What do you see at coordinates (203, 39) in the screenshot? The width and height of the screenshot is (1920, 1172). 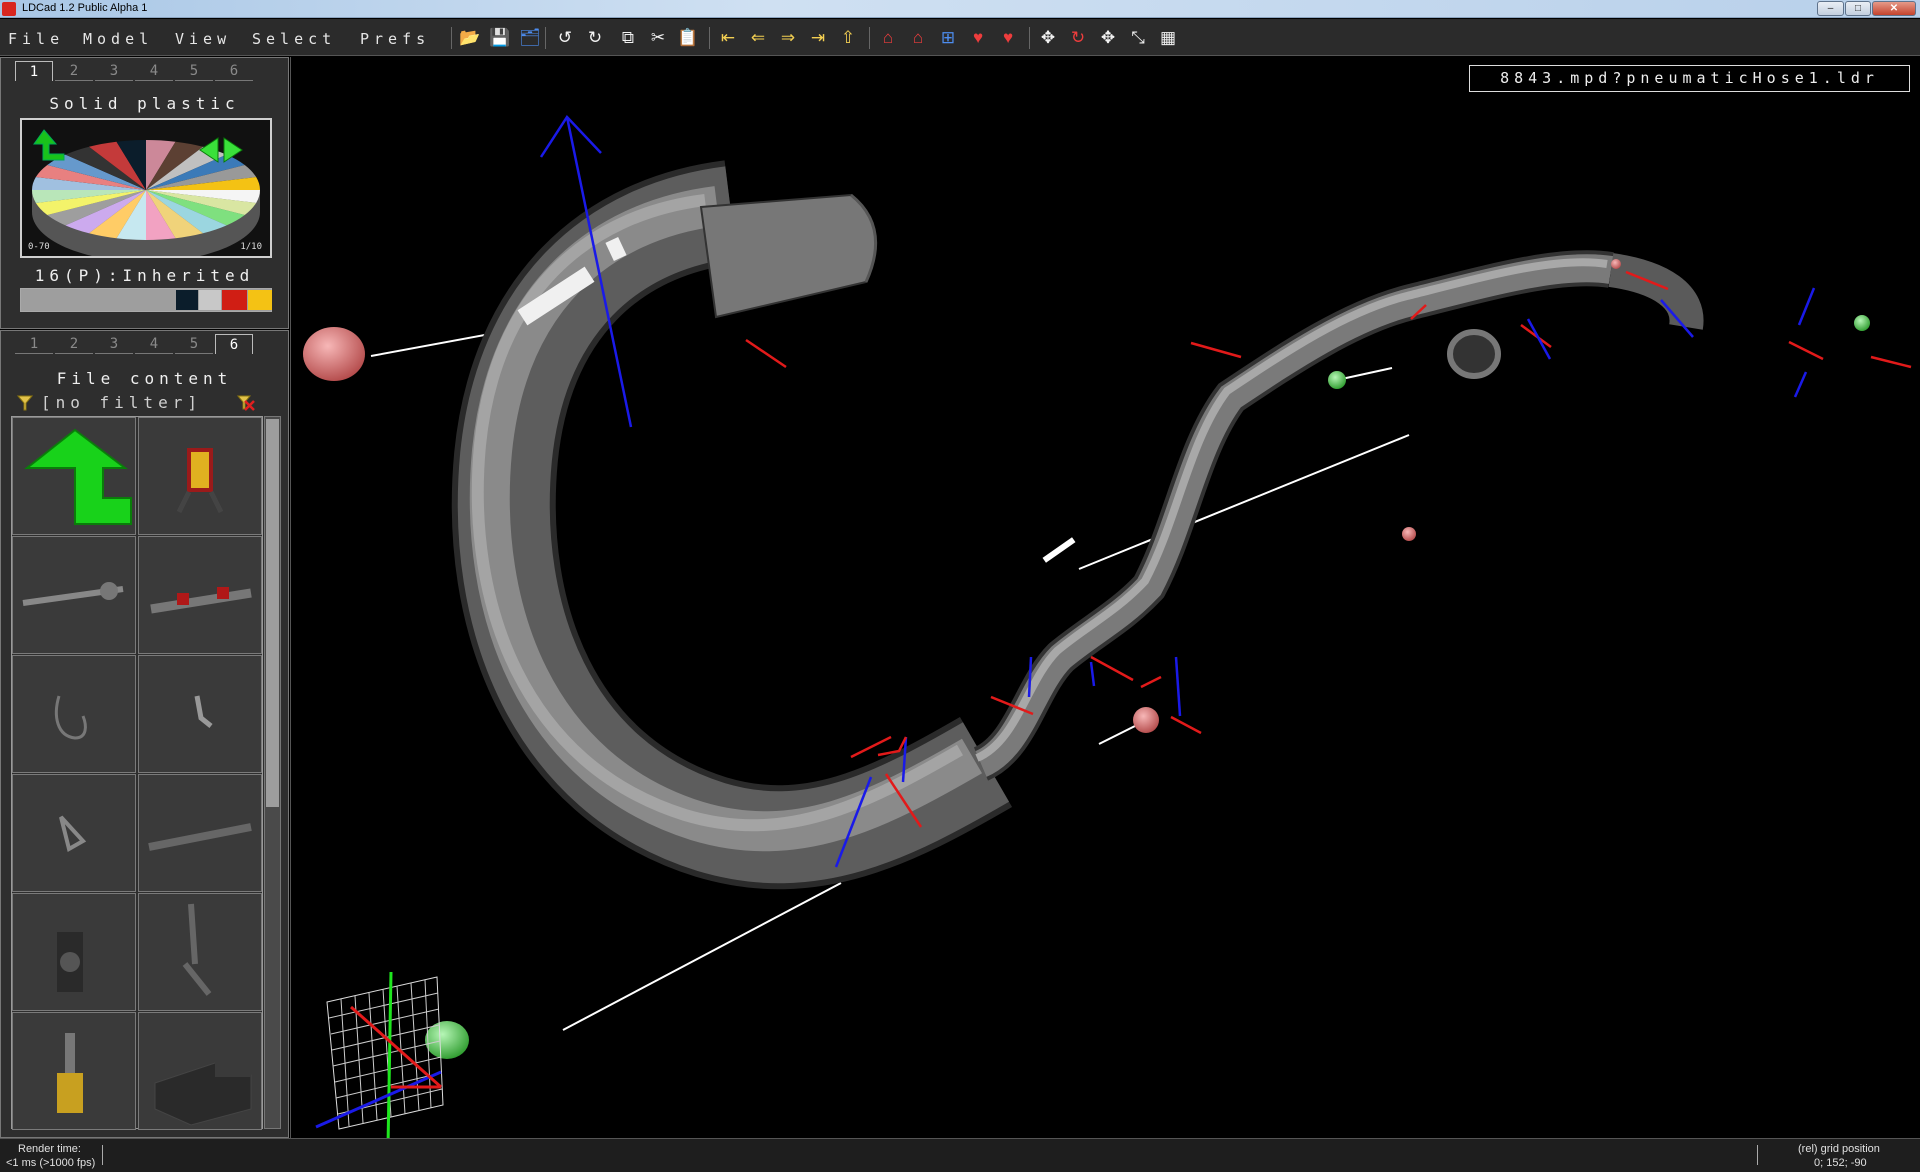 I see `menu-view: View` at bounding box center [203, 39].